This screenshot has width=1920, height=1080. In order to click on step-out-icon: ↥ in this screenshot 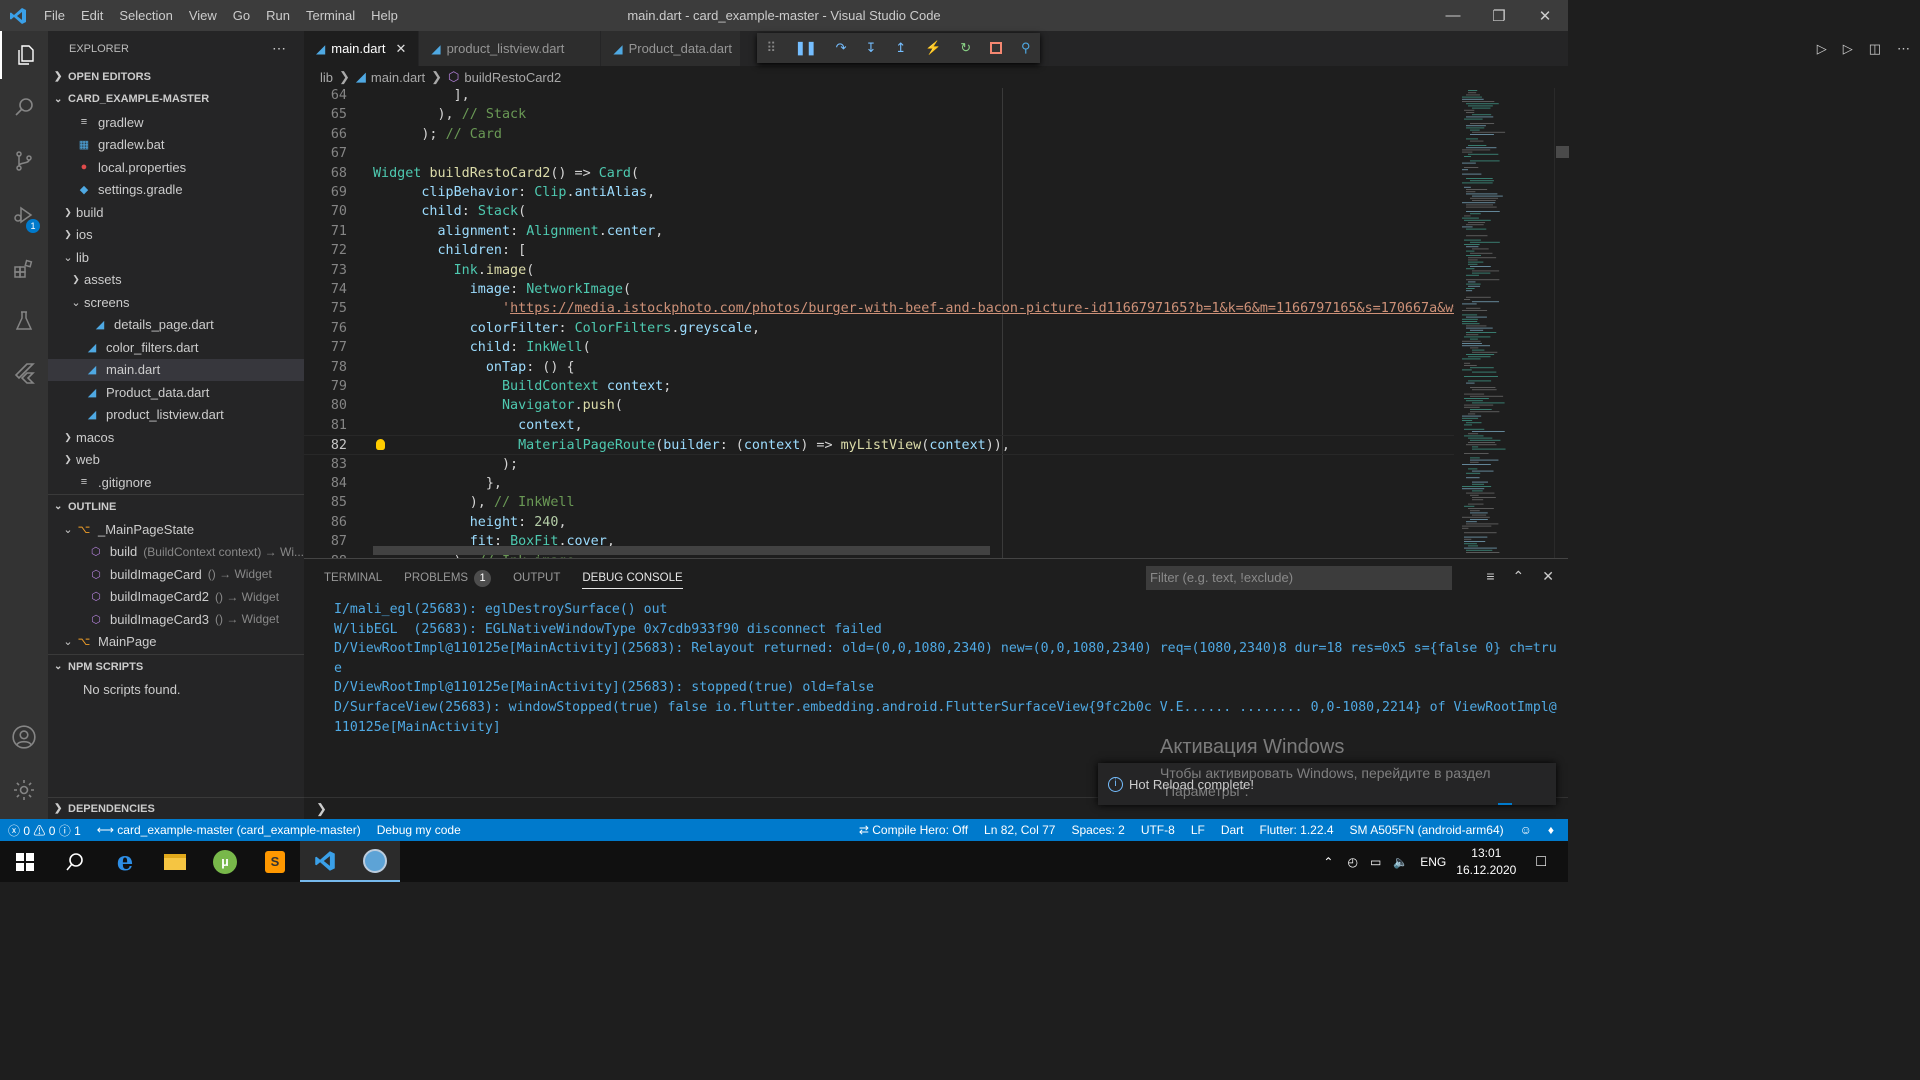, I will do `click(900, 48)`.